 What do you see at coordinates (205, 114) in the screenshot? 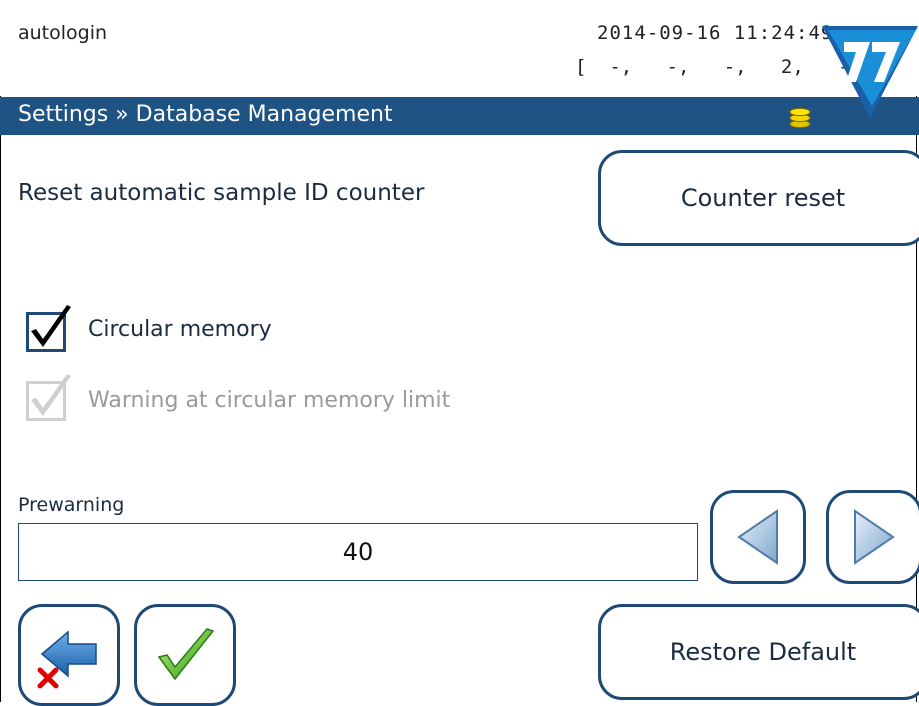
I see `breadcrumb: Settings » Database Management` at bounding box center [205, 114].